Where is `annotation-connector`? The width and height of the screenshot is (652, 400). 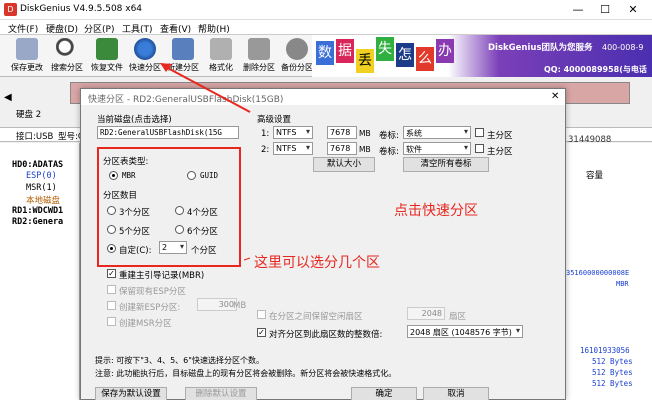 annotation-connector is located at coordinates (247, 259).